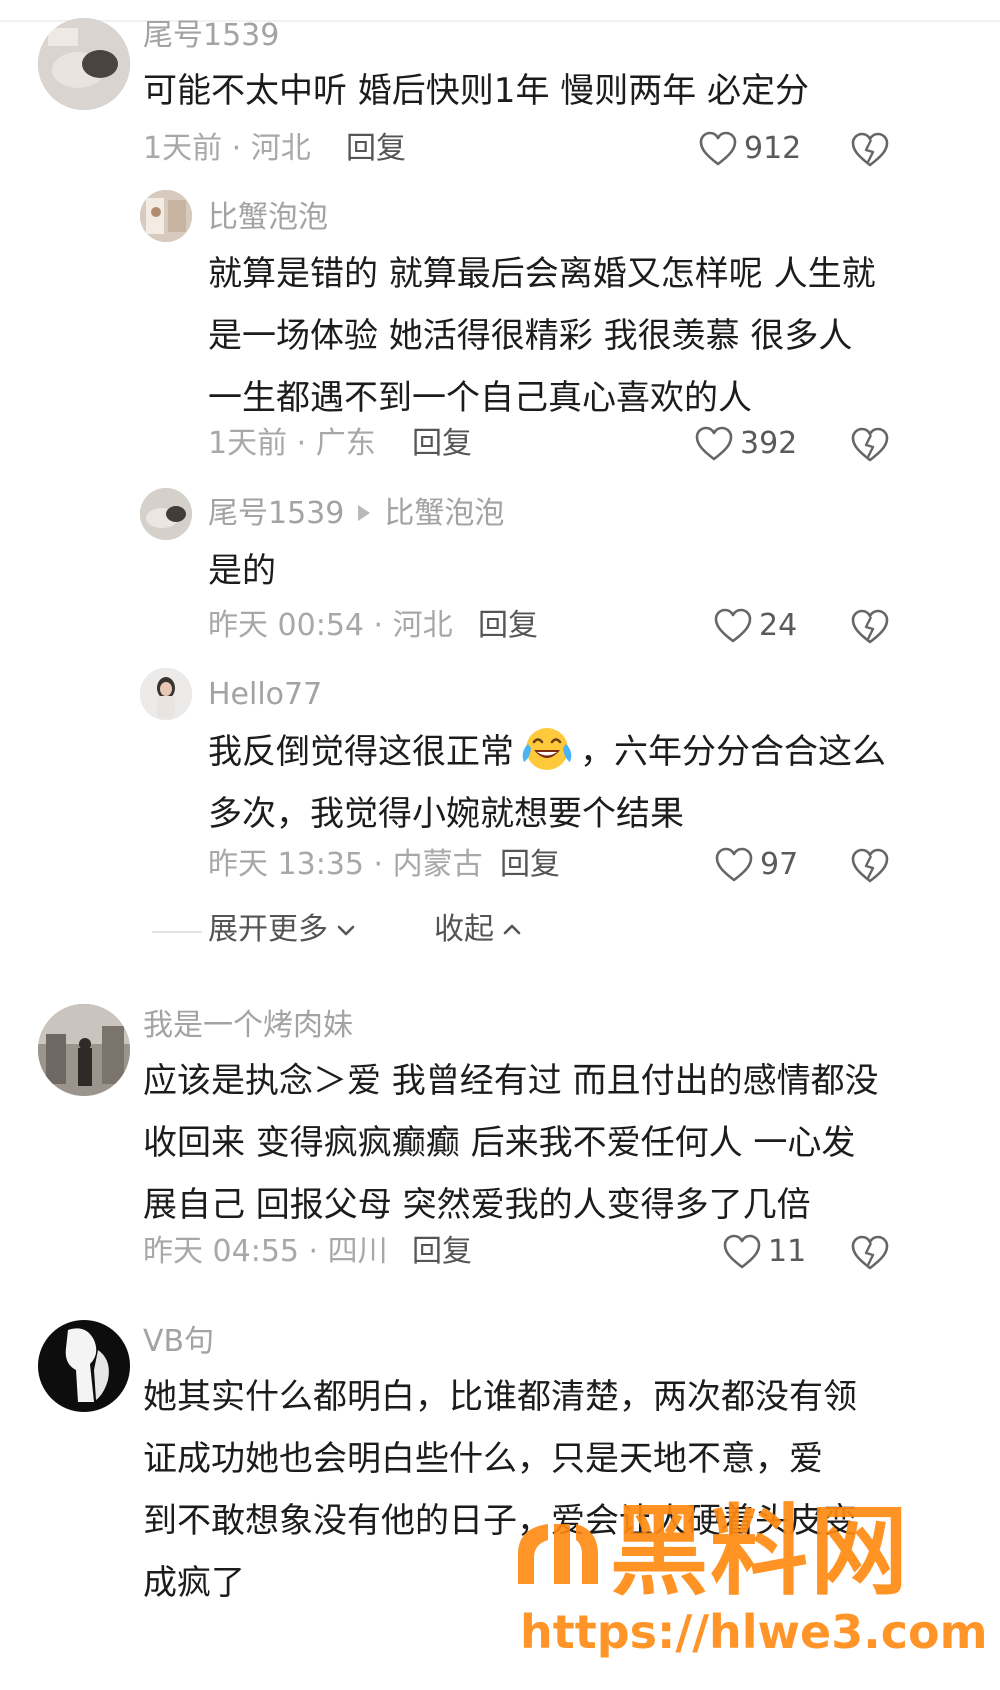 The height and width of the screenshot is (1690, 1000). What do you see at coordinates (499, 1143) in the screenshot?
I see `comment-text-line: 收回来 变得疯疯癫癫 后来我不爱任何人 一心发` at bounding box center [499, 1143].